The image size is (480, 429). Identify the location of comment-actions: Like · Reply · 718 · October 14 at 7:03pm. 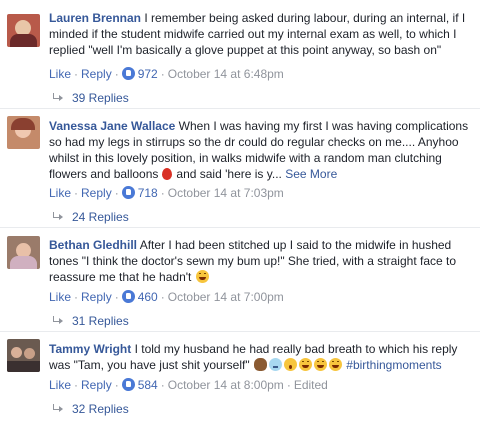
(166, 193).